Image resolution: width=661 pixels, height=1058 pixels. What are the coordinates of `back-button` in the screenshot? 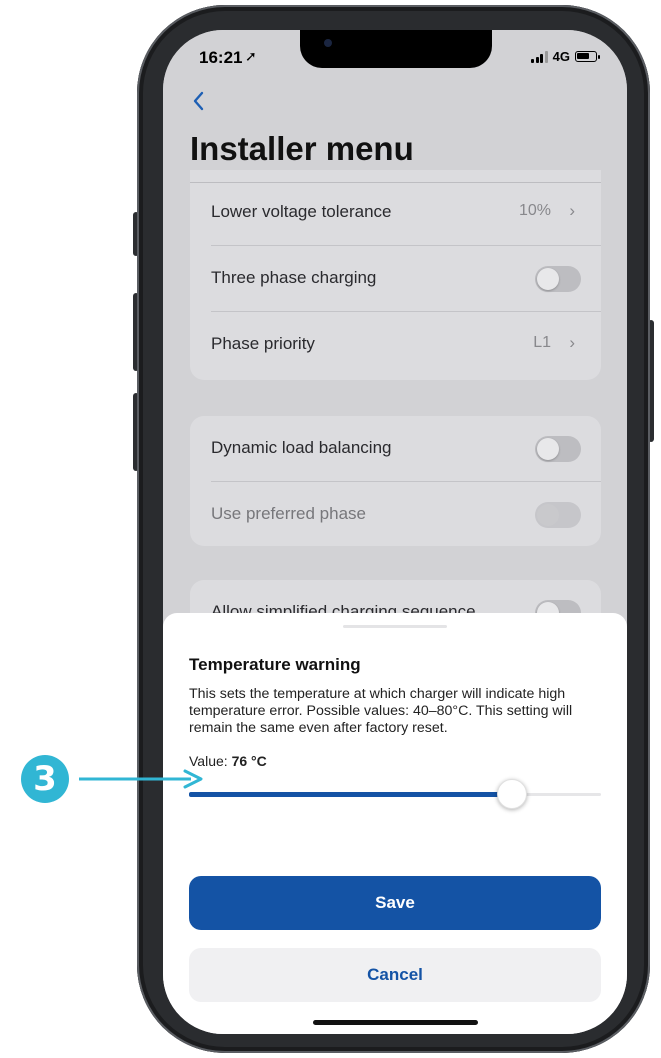 It's located at (198, 103).